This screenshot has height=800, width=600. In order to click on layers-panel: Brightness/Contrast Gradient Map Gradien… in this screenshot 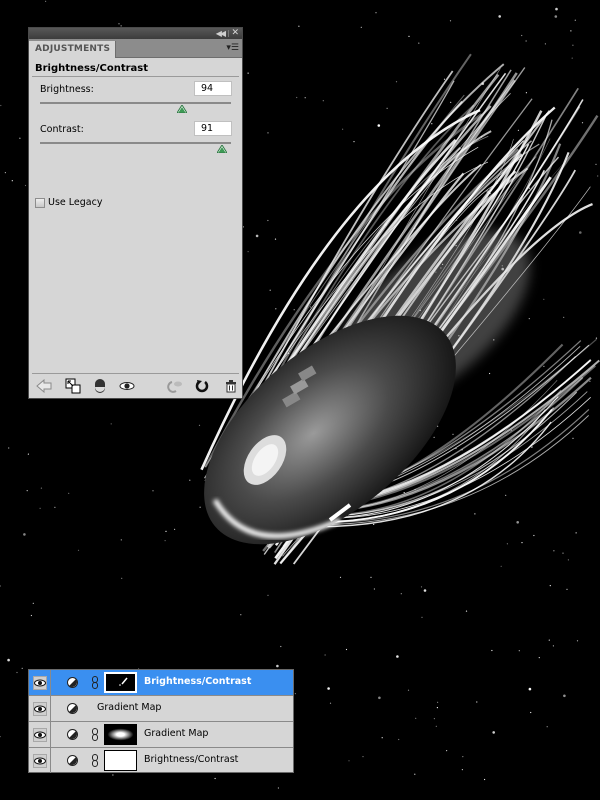, I will do `click(161, 721)`.